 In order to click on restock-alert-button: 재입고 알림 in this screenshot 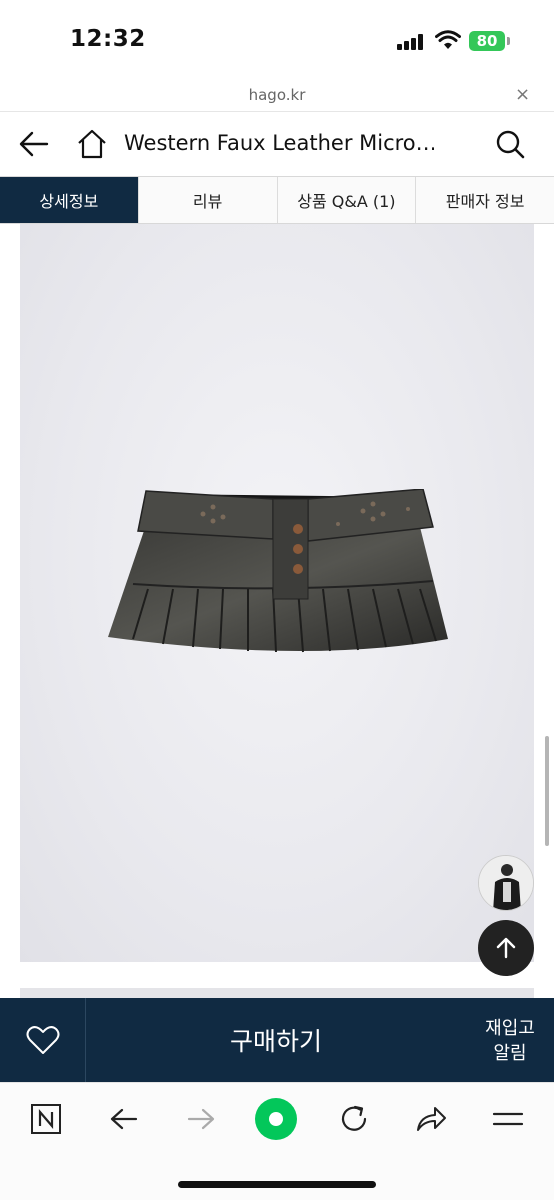, I will do `click(510, 1041)`.